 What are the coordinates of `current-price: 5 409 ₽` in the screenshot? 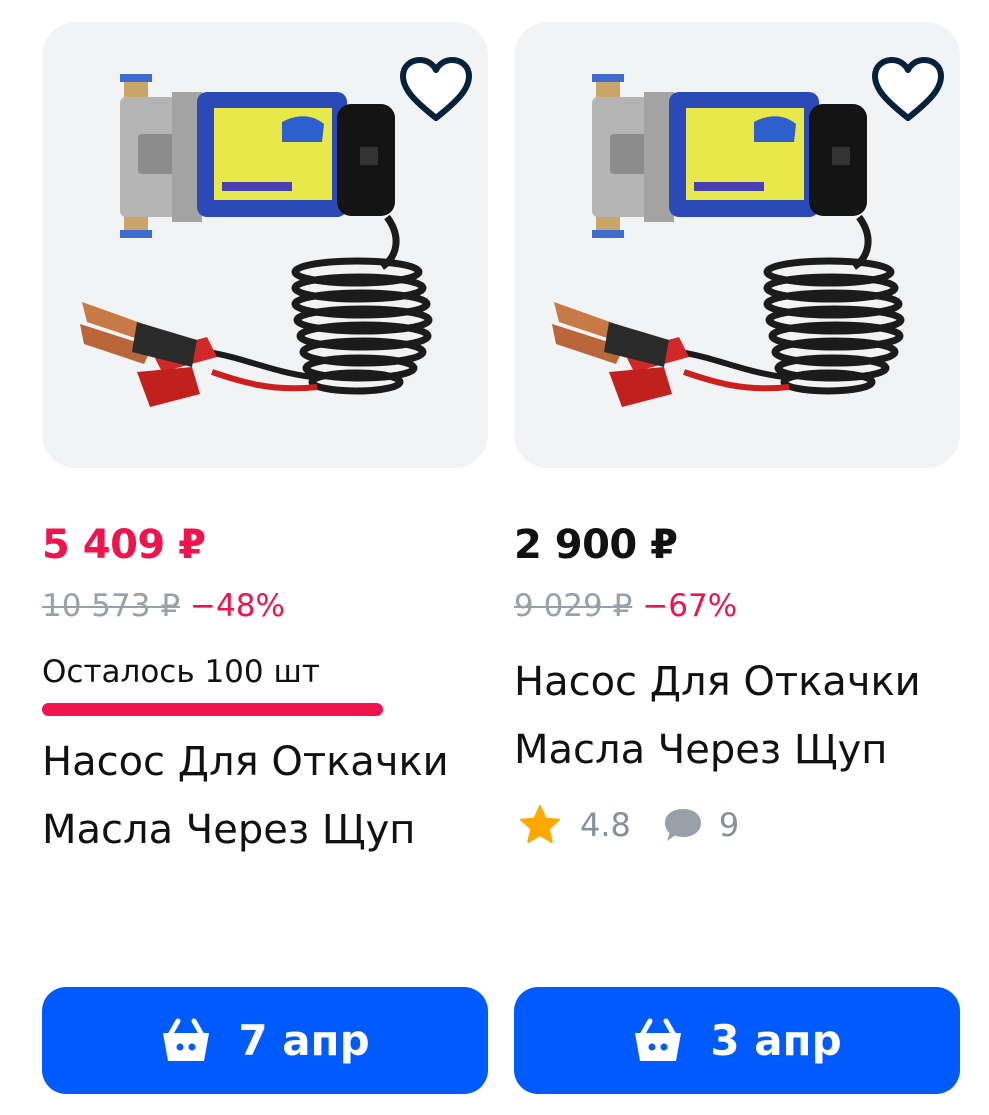 It's located at (124, 545).